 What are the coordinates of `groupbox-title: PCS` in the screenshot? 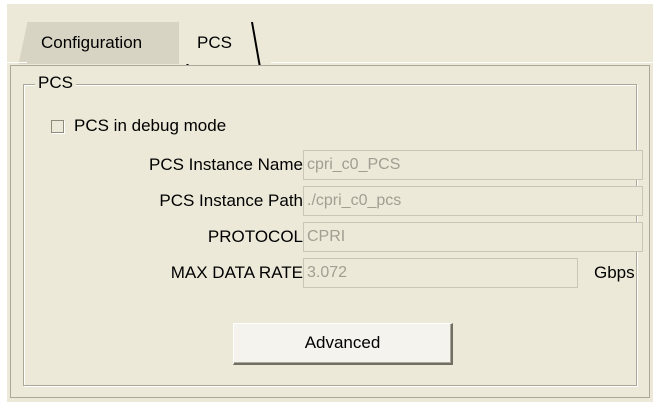 It's located at (55, 83).